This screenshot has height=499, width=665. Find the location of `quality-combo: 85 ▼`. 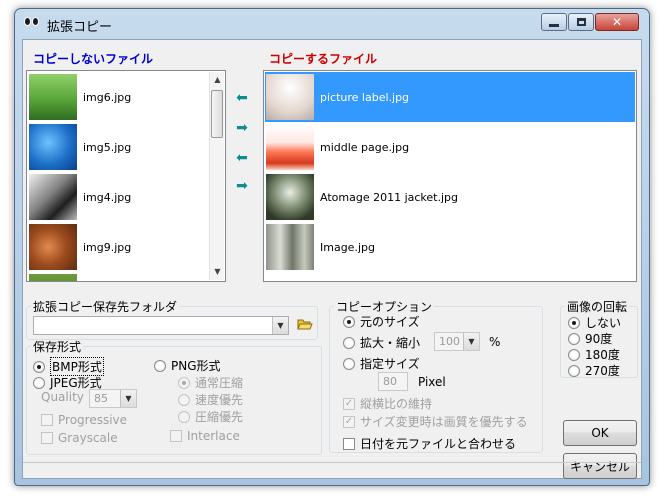

quality-combo: 85 ▼ is located at coordinates (113, 398).